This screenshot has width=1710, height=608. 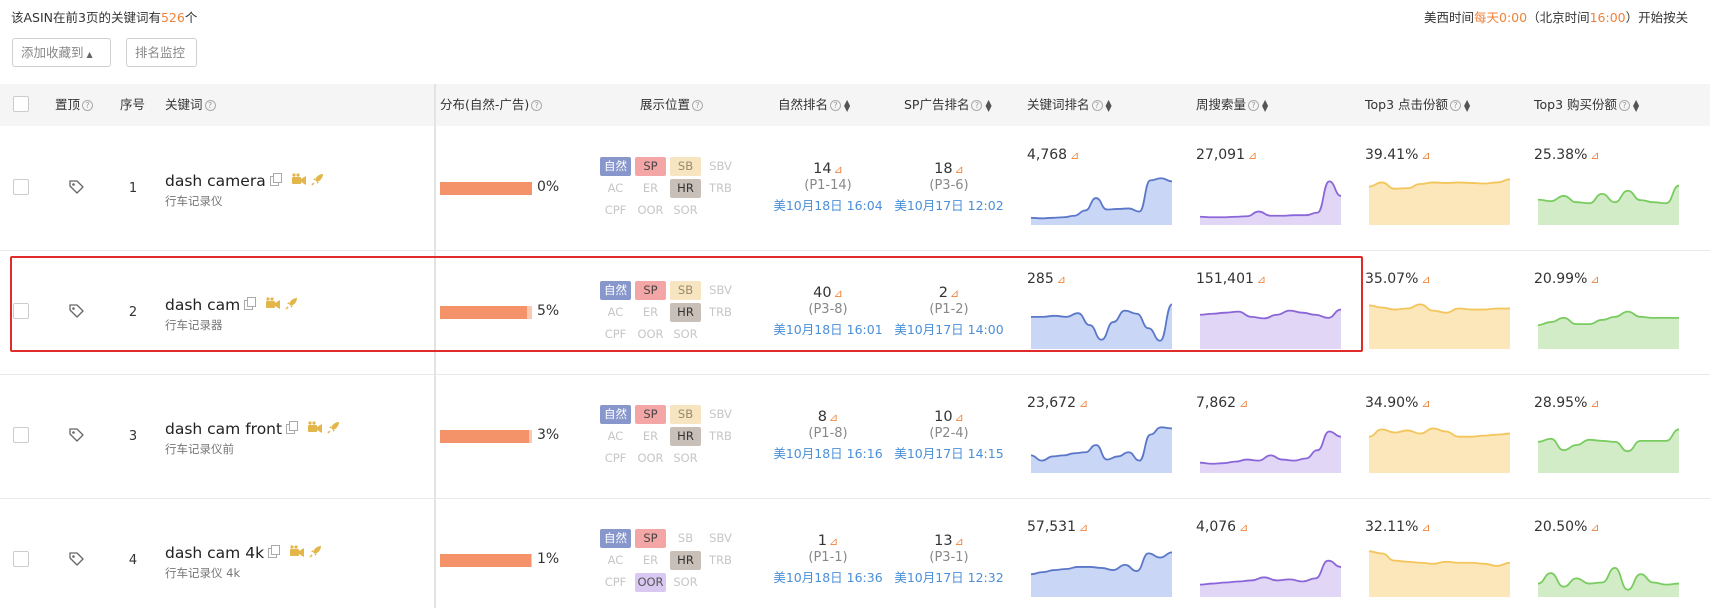 I want to click on keyword-text: dash camera, so click(x=245, y=181).